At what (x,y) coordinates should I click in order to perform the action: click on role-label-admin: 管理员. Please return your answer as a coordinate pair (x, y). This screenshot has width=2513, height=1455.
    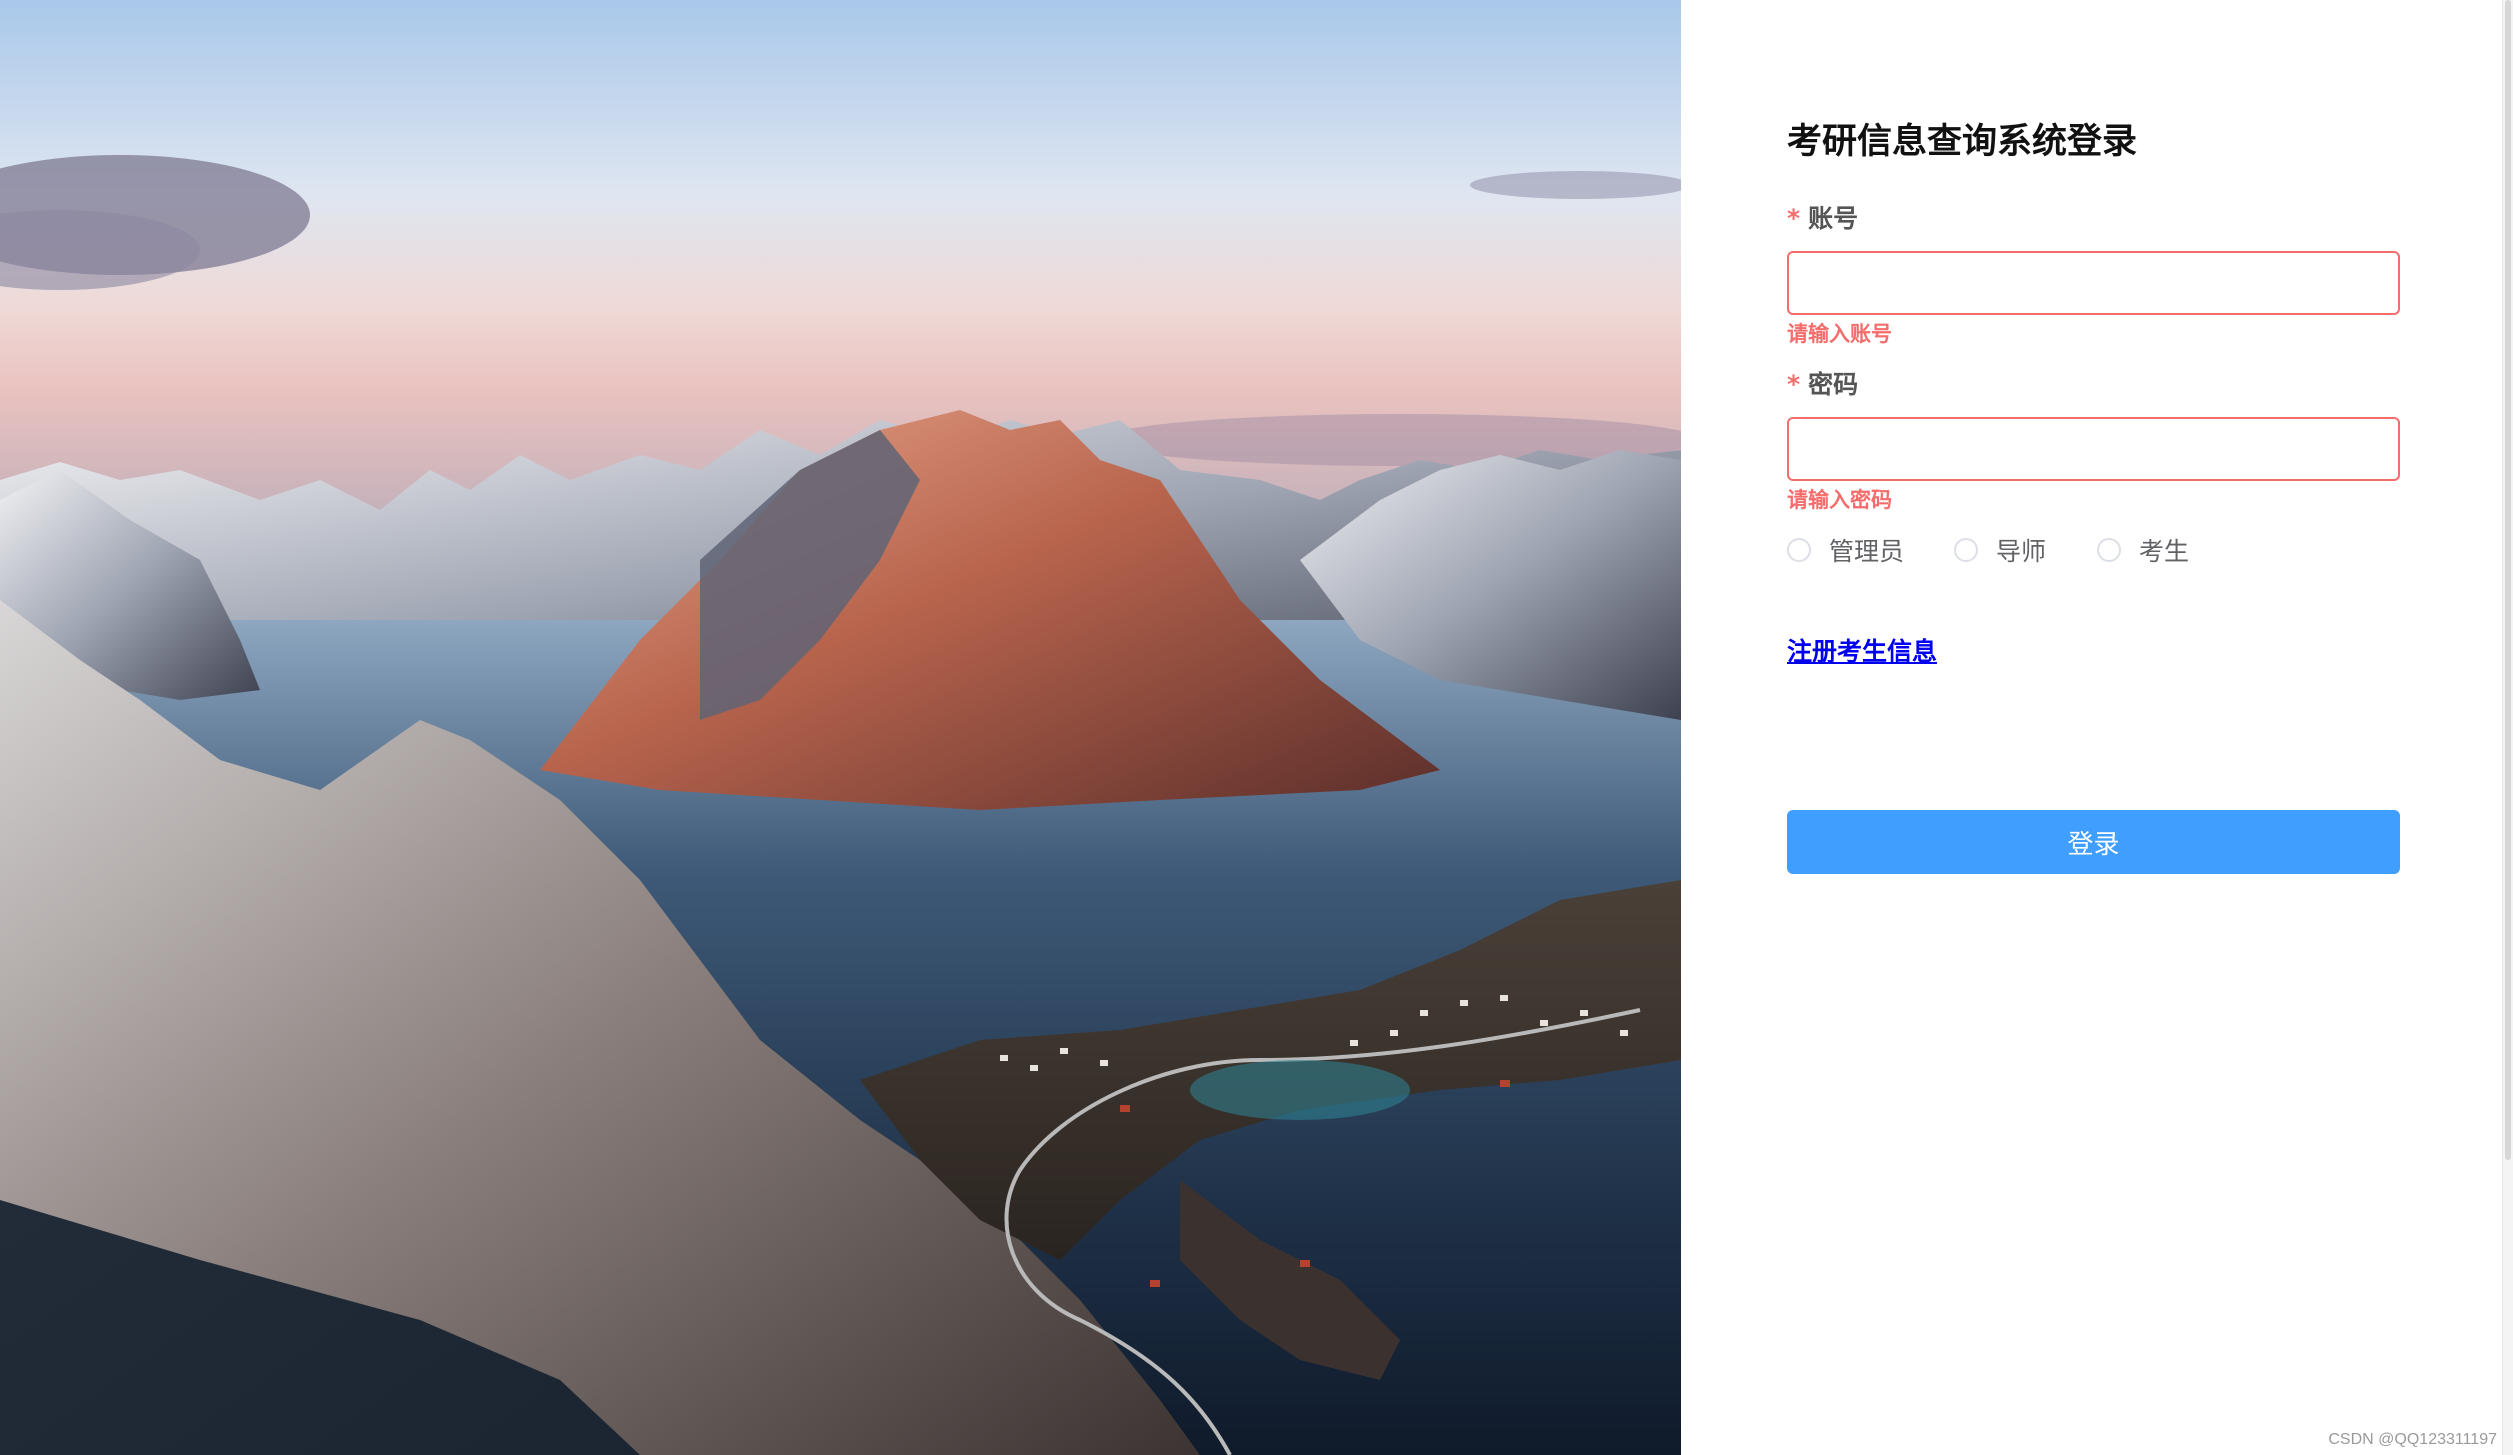
    Looking at the image, I should click on (1867, 551).